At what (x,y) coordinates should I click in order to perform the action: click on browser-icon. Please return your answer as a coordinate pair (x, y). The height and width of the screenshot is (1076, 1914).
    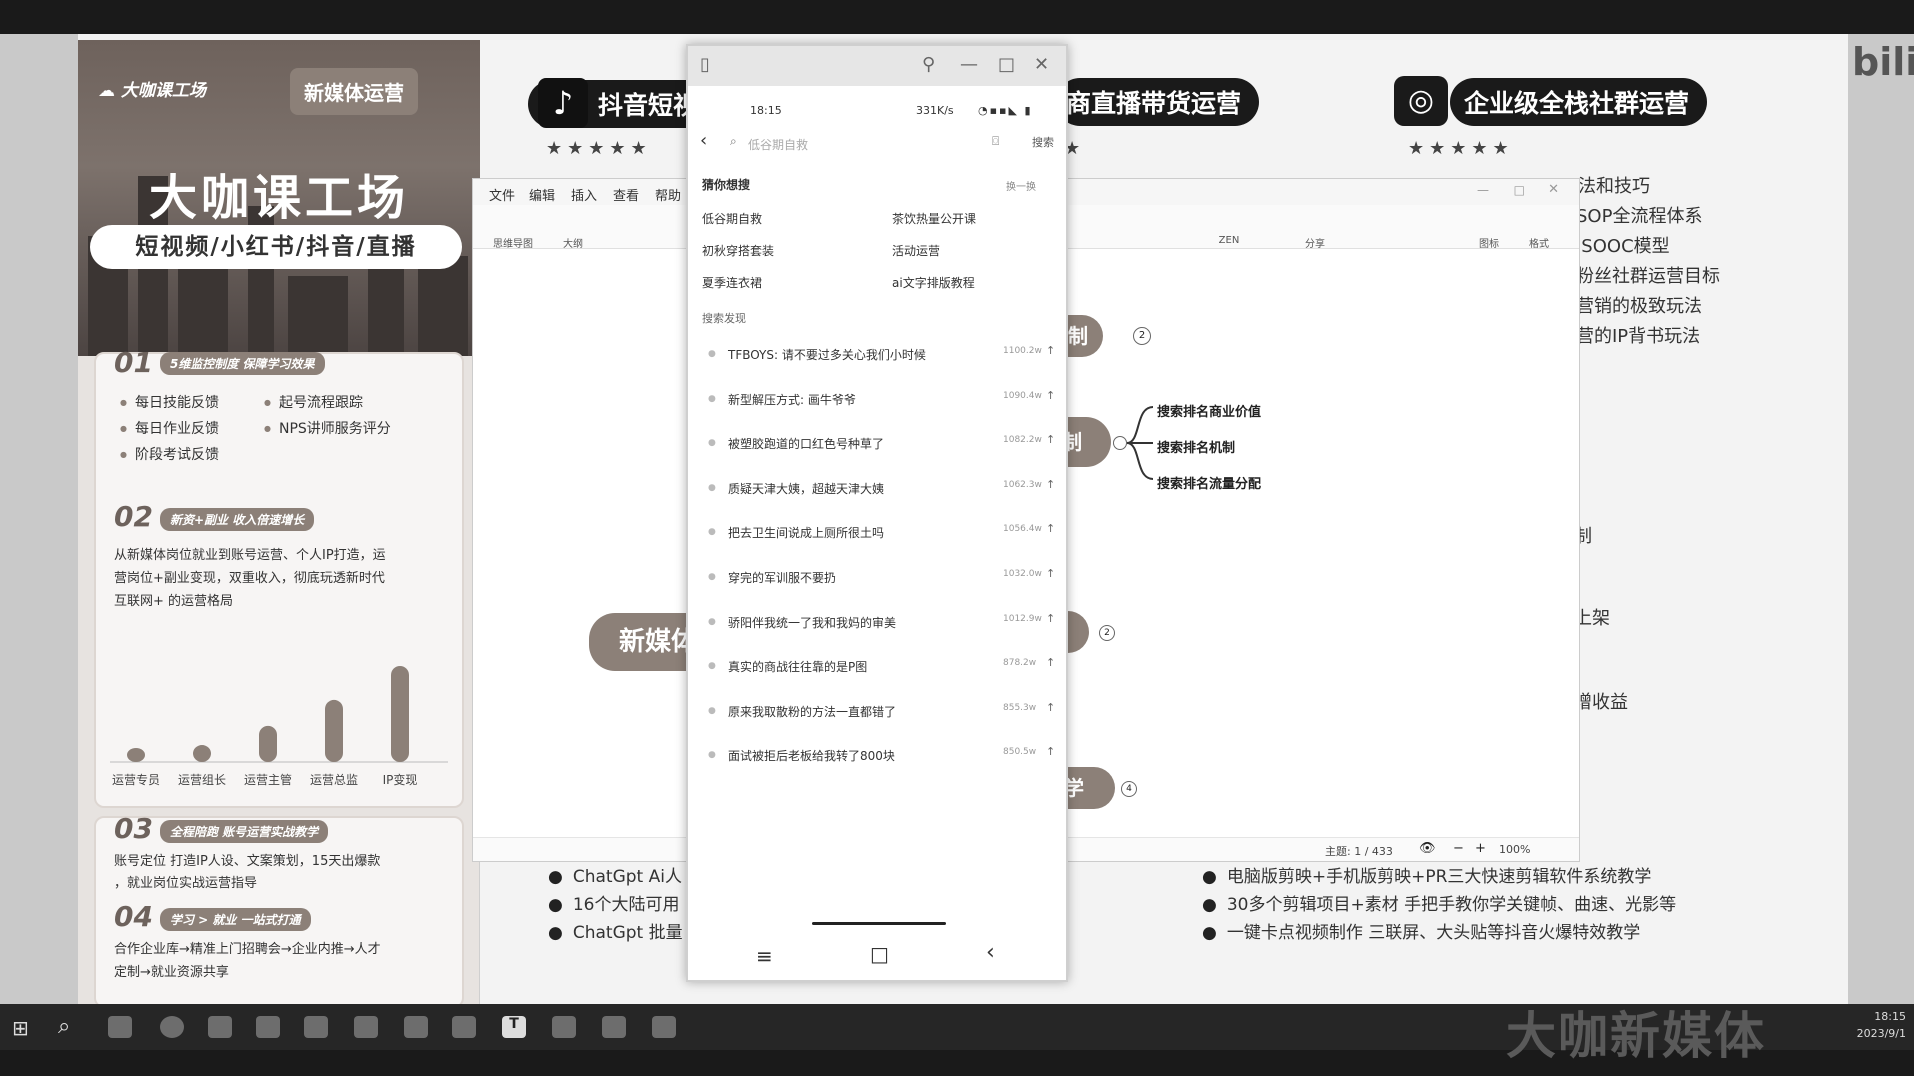
    Looking at the image, I should click on (120, 1027).